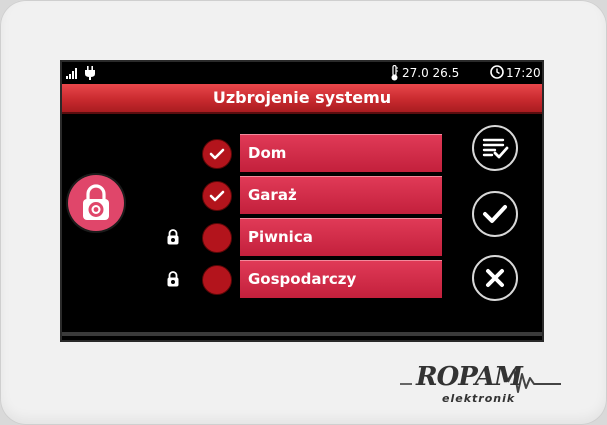 Image resolution: width=607 pixels, height=425 pixels. Describe the element at coordinates (302, 73) in the screenshot. I see `status-bar: 27.0 26.5 17:20` at that location.